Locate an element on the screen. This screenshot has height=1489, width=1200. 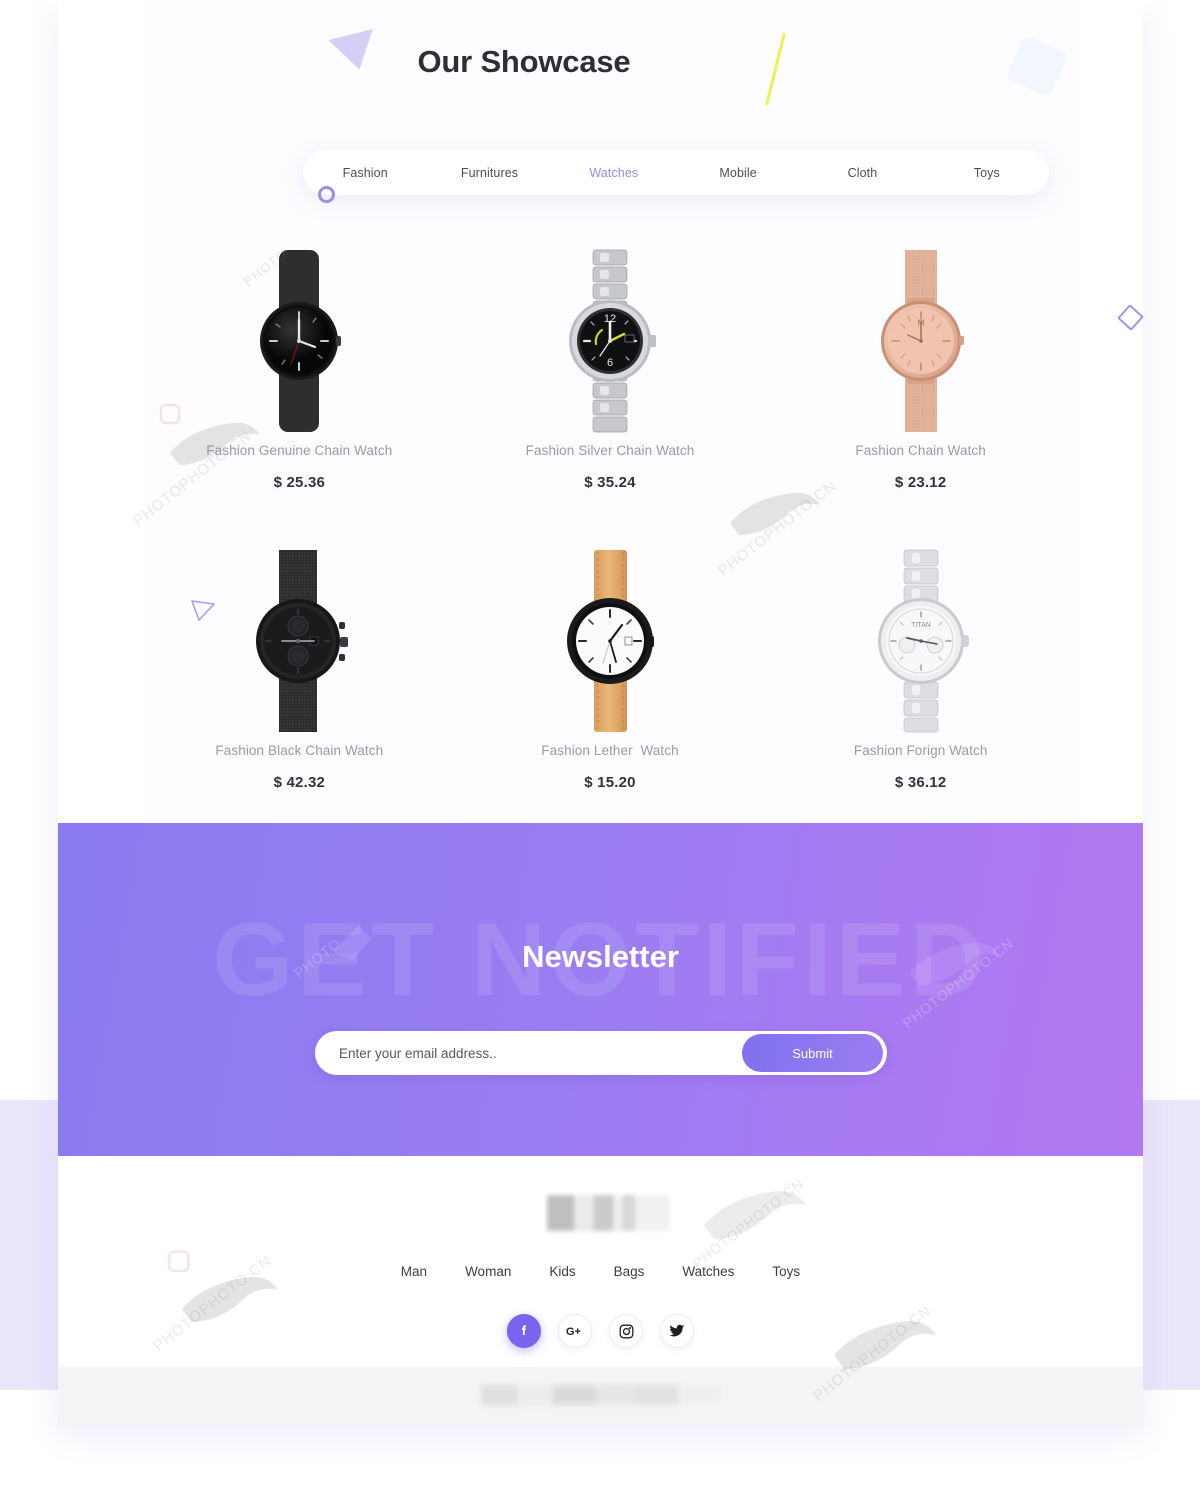
tab-watches: Watches is located at coordinates (614, 173).